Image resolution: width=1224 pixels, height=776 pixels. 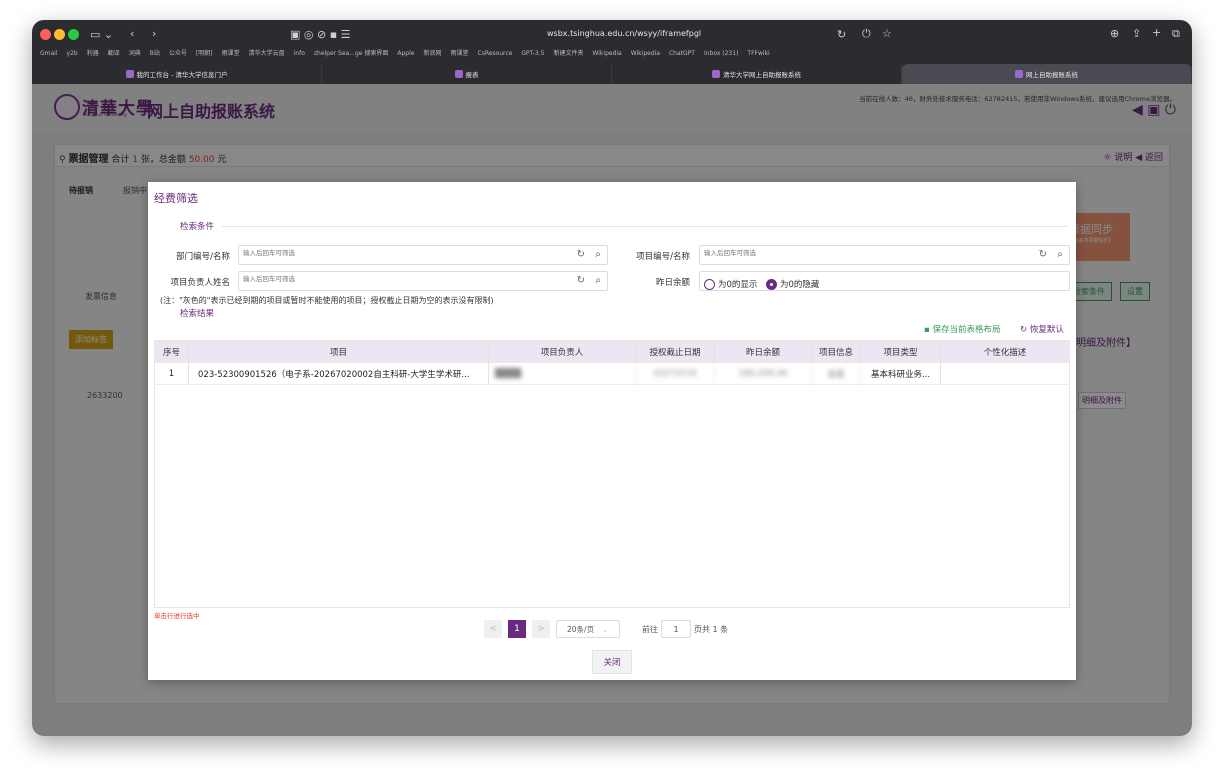 What do you see at coordinates (1052, 75) in the screenshot?
I see `tab-label: 网上自助报账系统` at bounding box center [1052, 75].